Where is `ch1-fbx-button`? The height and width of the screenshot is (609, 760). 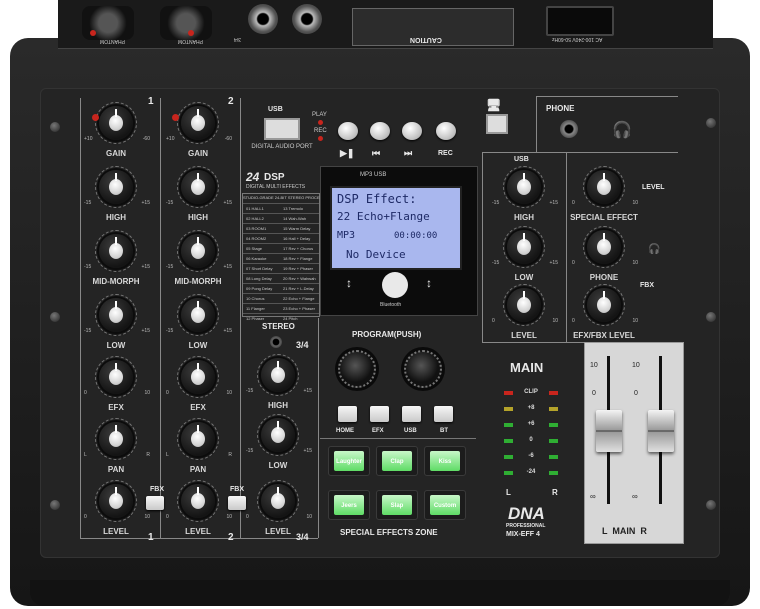 ch1-fbx-button is located at coordinates (155, 503).